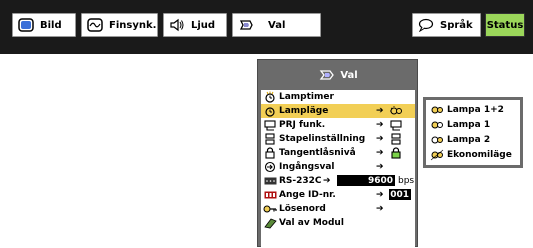  What do you see at coordinates (26, 25) in the screenshot?
I see `picture-icon` at bounding box center [26, 25].